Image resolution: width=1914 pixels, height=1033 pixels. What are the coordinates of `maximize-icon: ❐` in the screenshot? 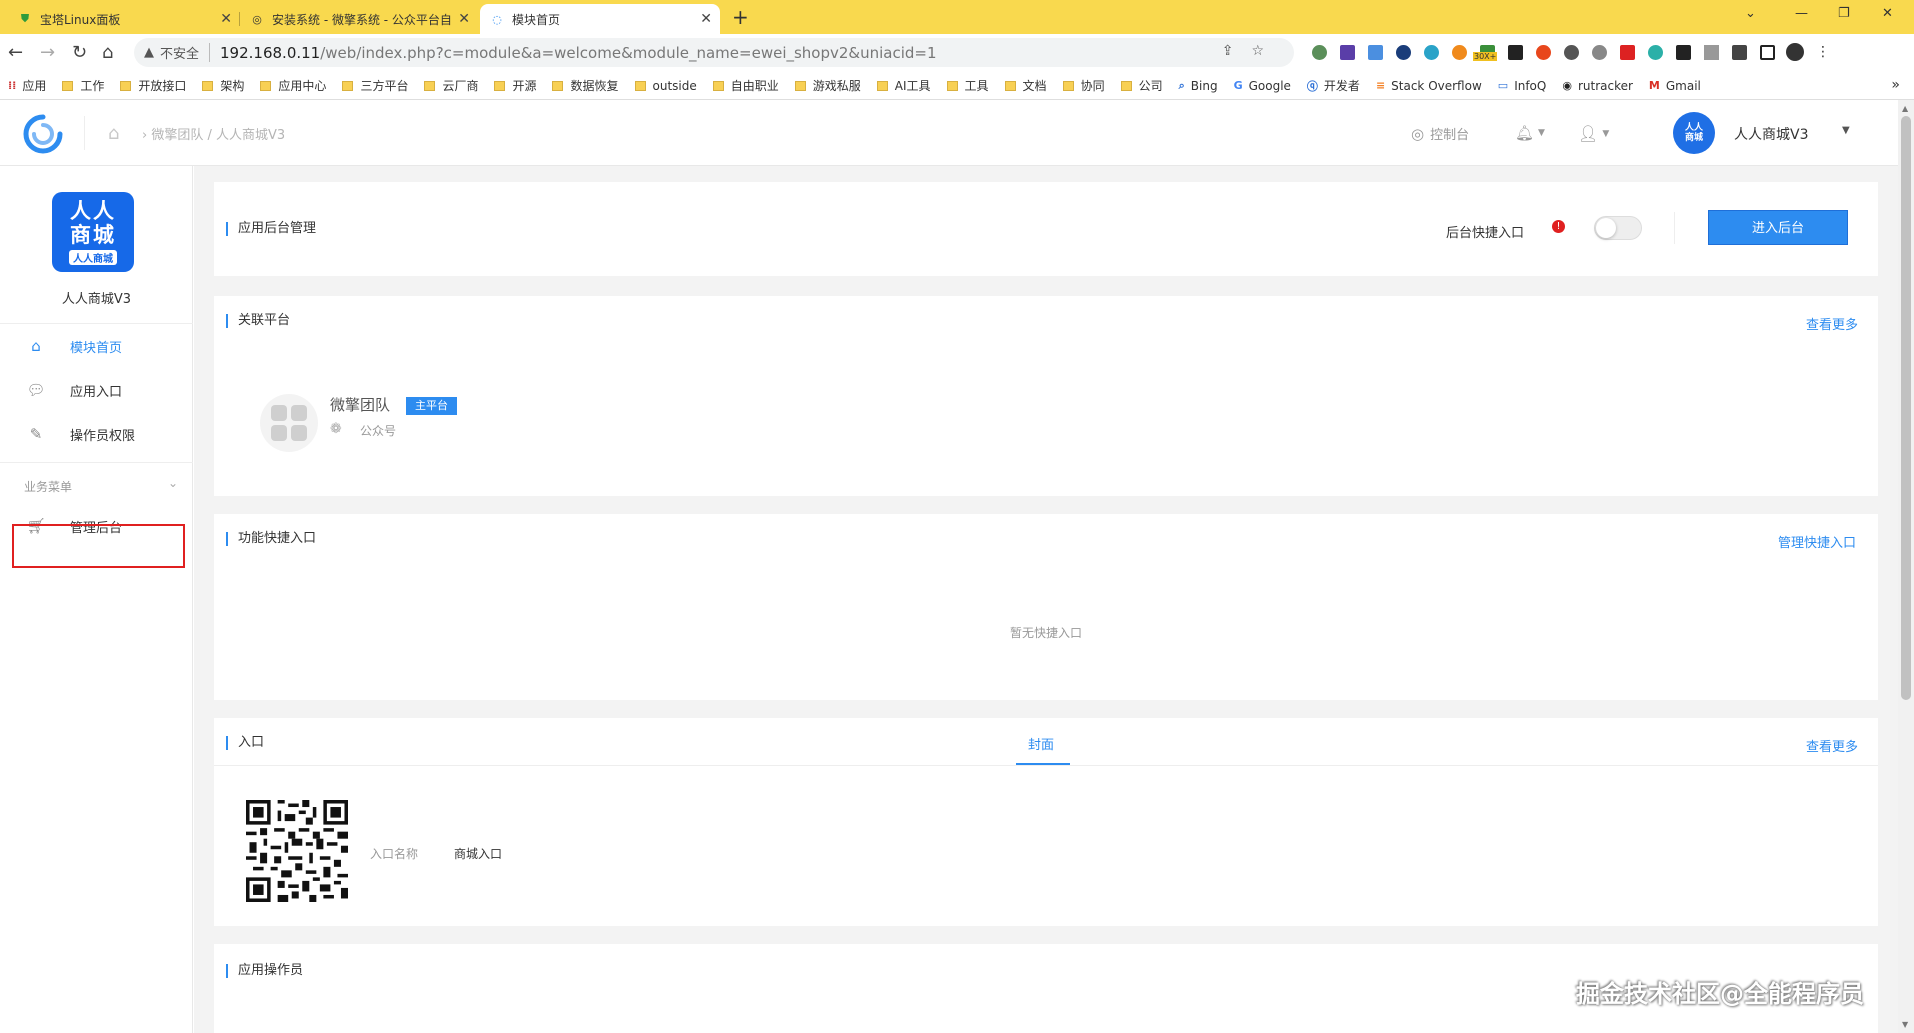 It's located at (1844, 13).